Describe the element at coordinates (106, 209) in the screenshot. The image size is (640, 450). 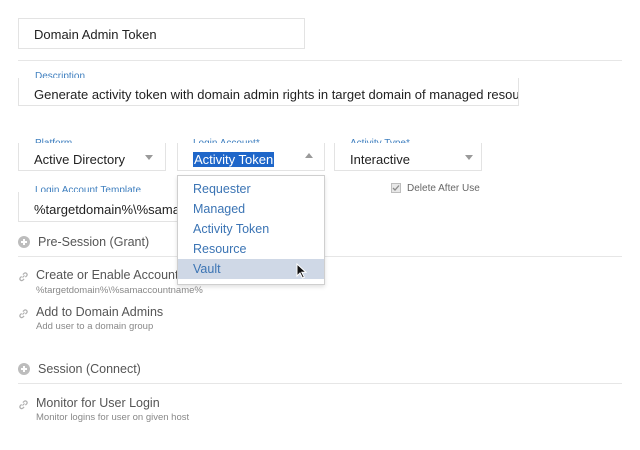
I see `login-account-template-value: %targetdomain%\%samacc` at that location.